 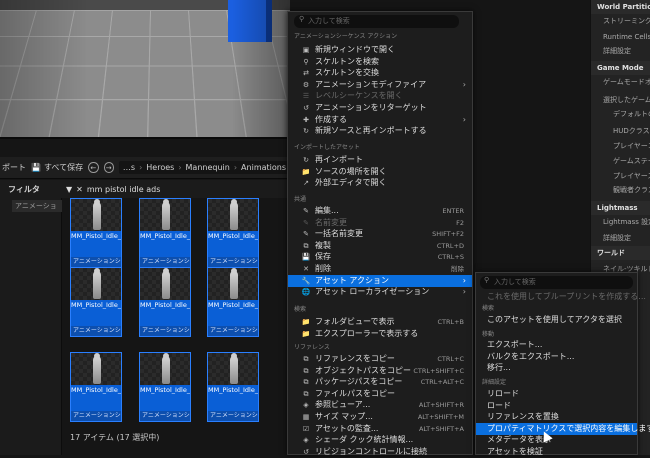 I want to click on submenu-item: このアセットを使用してアクタを選択, so click(x=556, y=320).